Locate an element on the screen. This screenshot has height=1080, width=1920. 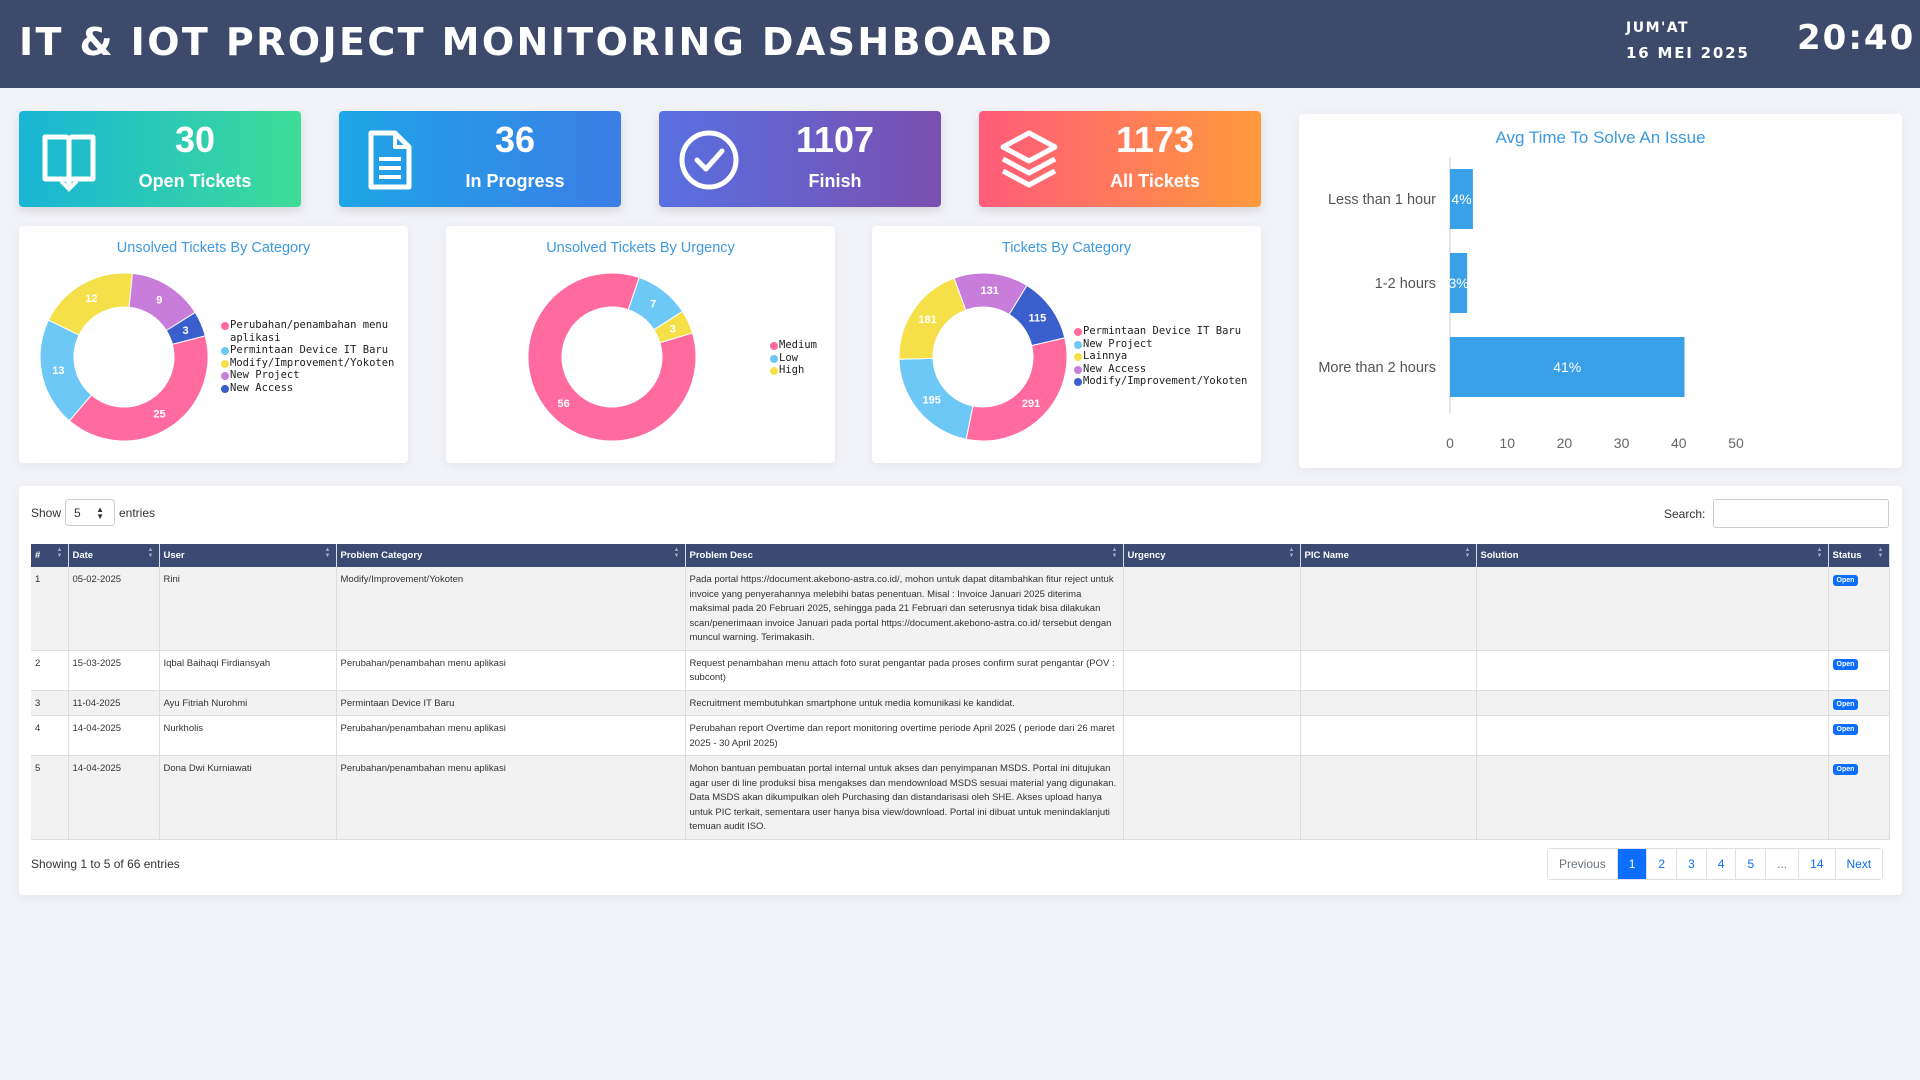
page-button: 3 is located at coordinates (1691, 864).